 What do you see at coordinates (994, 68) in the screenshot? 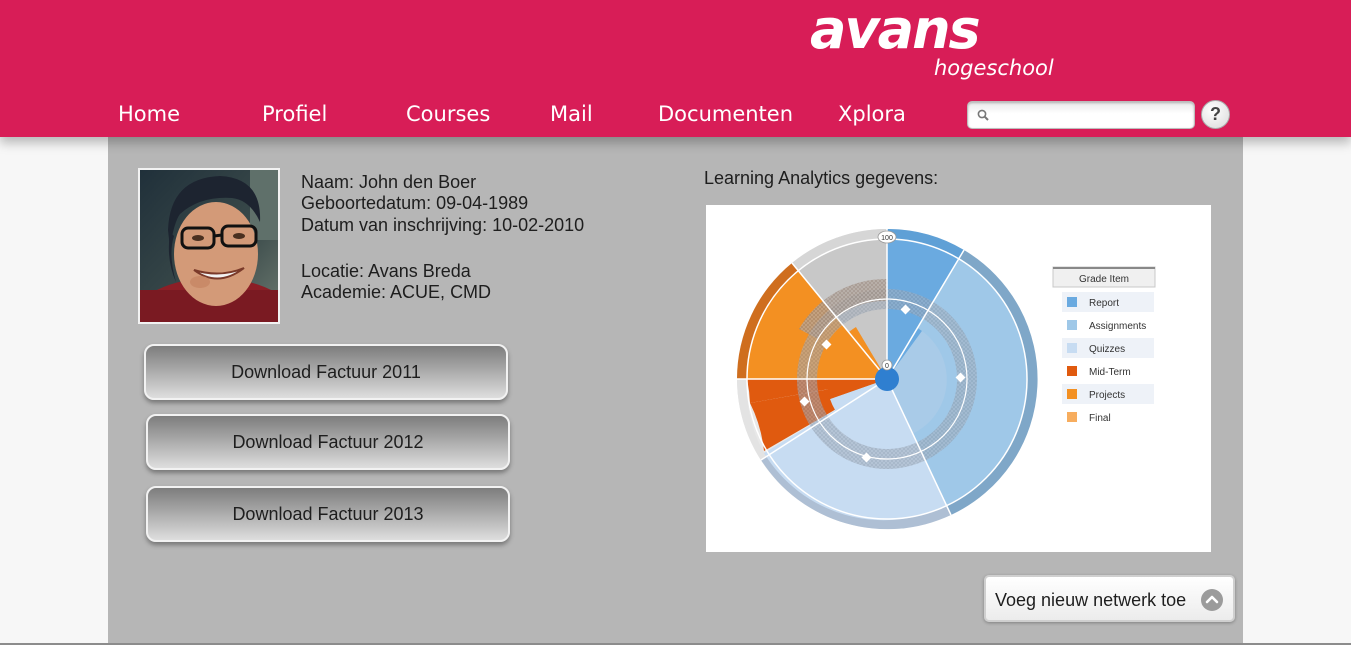
I see `logo-subtitle: hogeschool` at bounding box center [994, 68].